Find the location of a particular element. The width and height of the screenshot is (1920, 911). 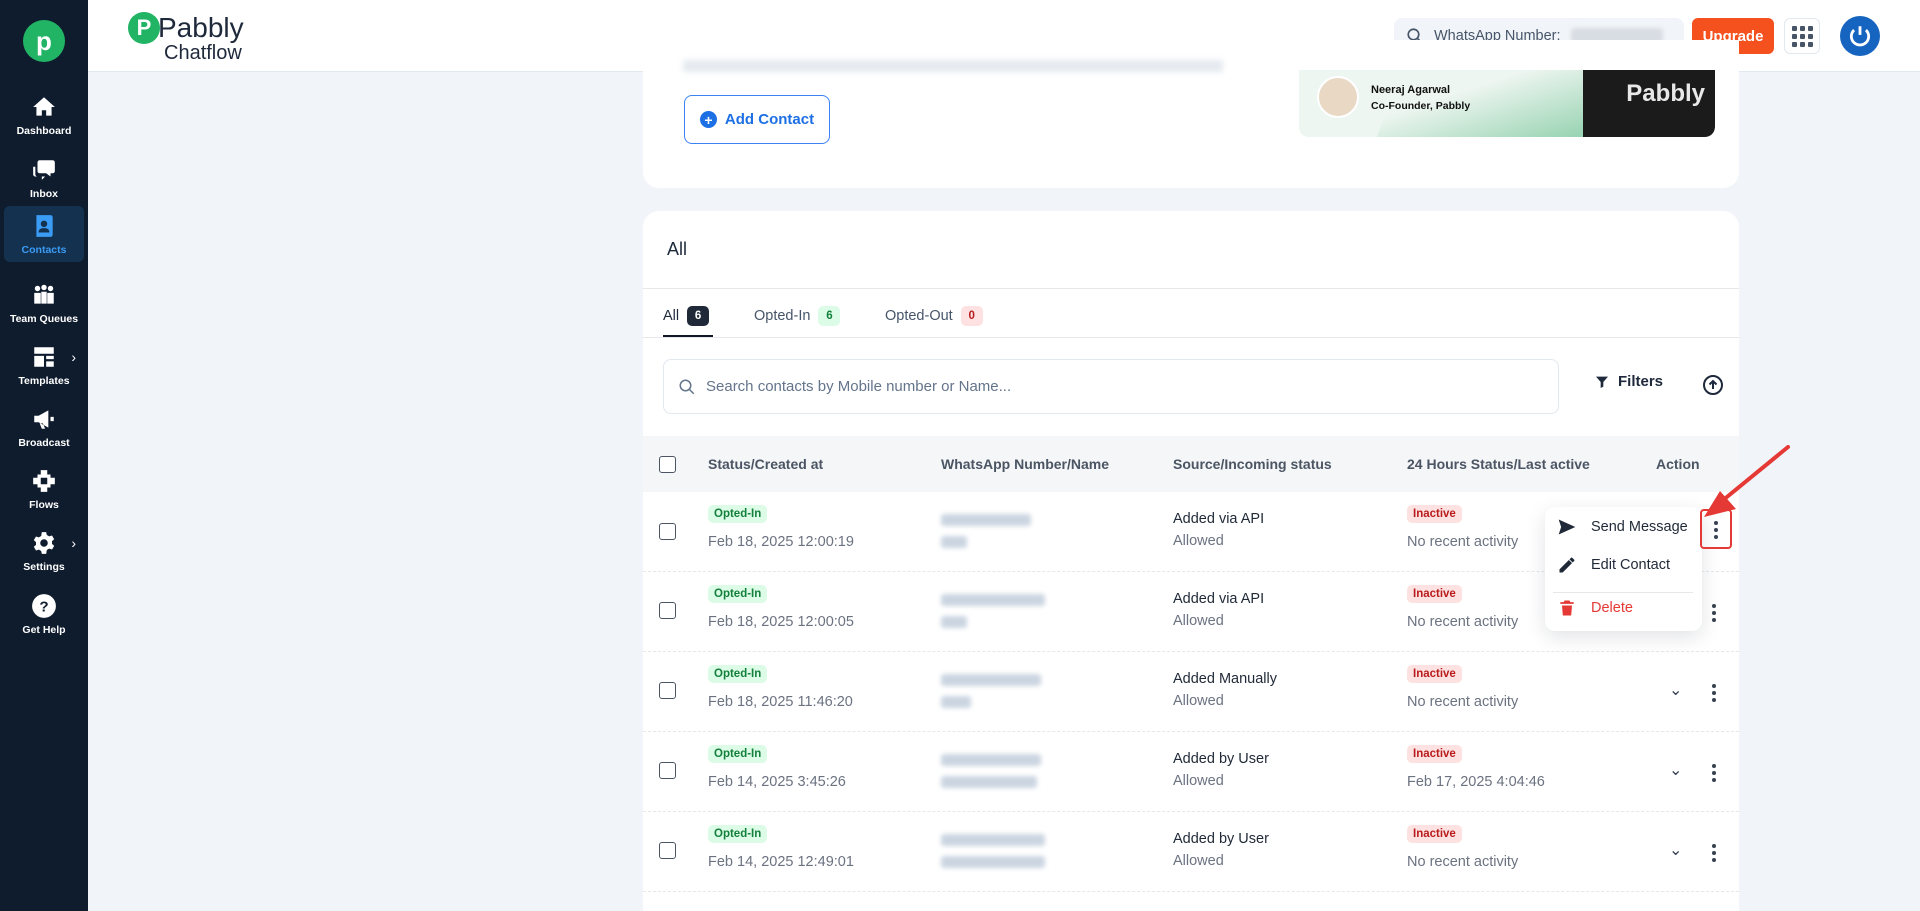

search-icon is located at coordinates (687, 386).